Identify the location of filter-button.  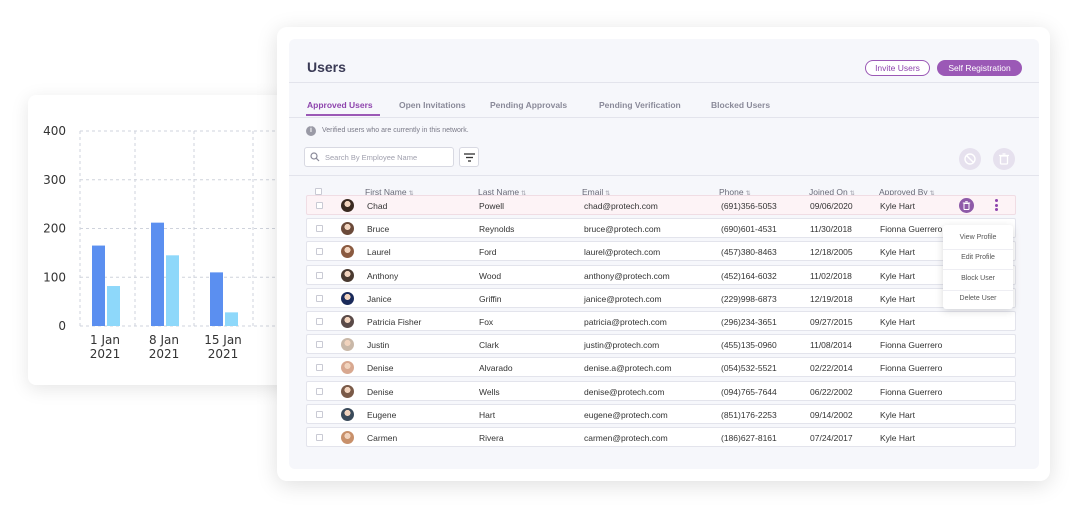
(469, 157).